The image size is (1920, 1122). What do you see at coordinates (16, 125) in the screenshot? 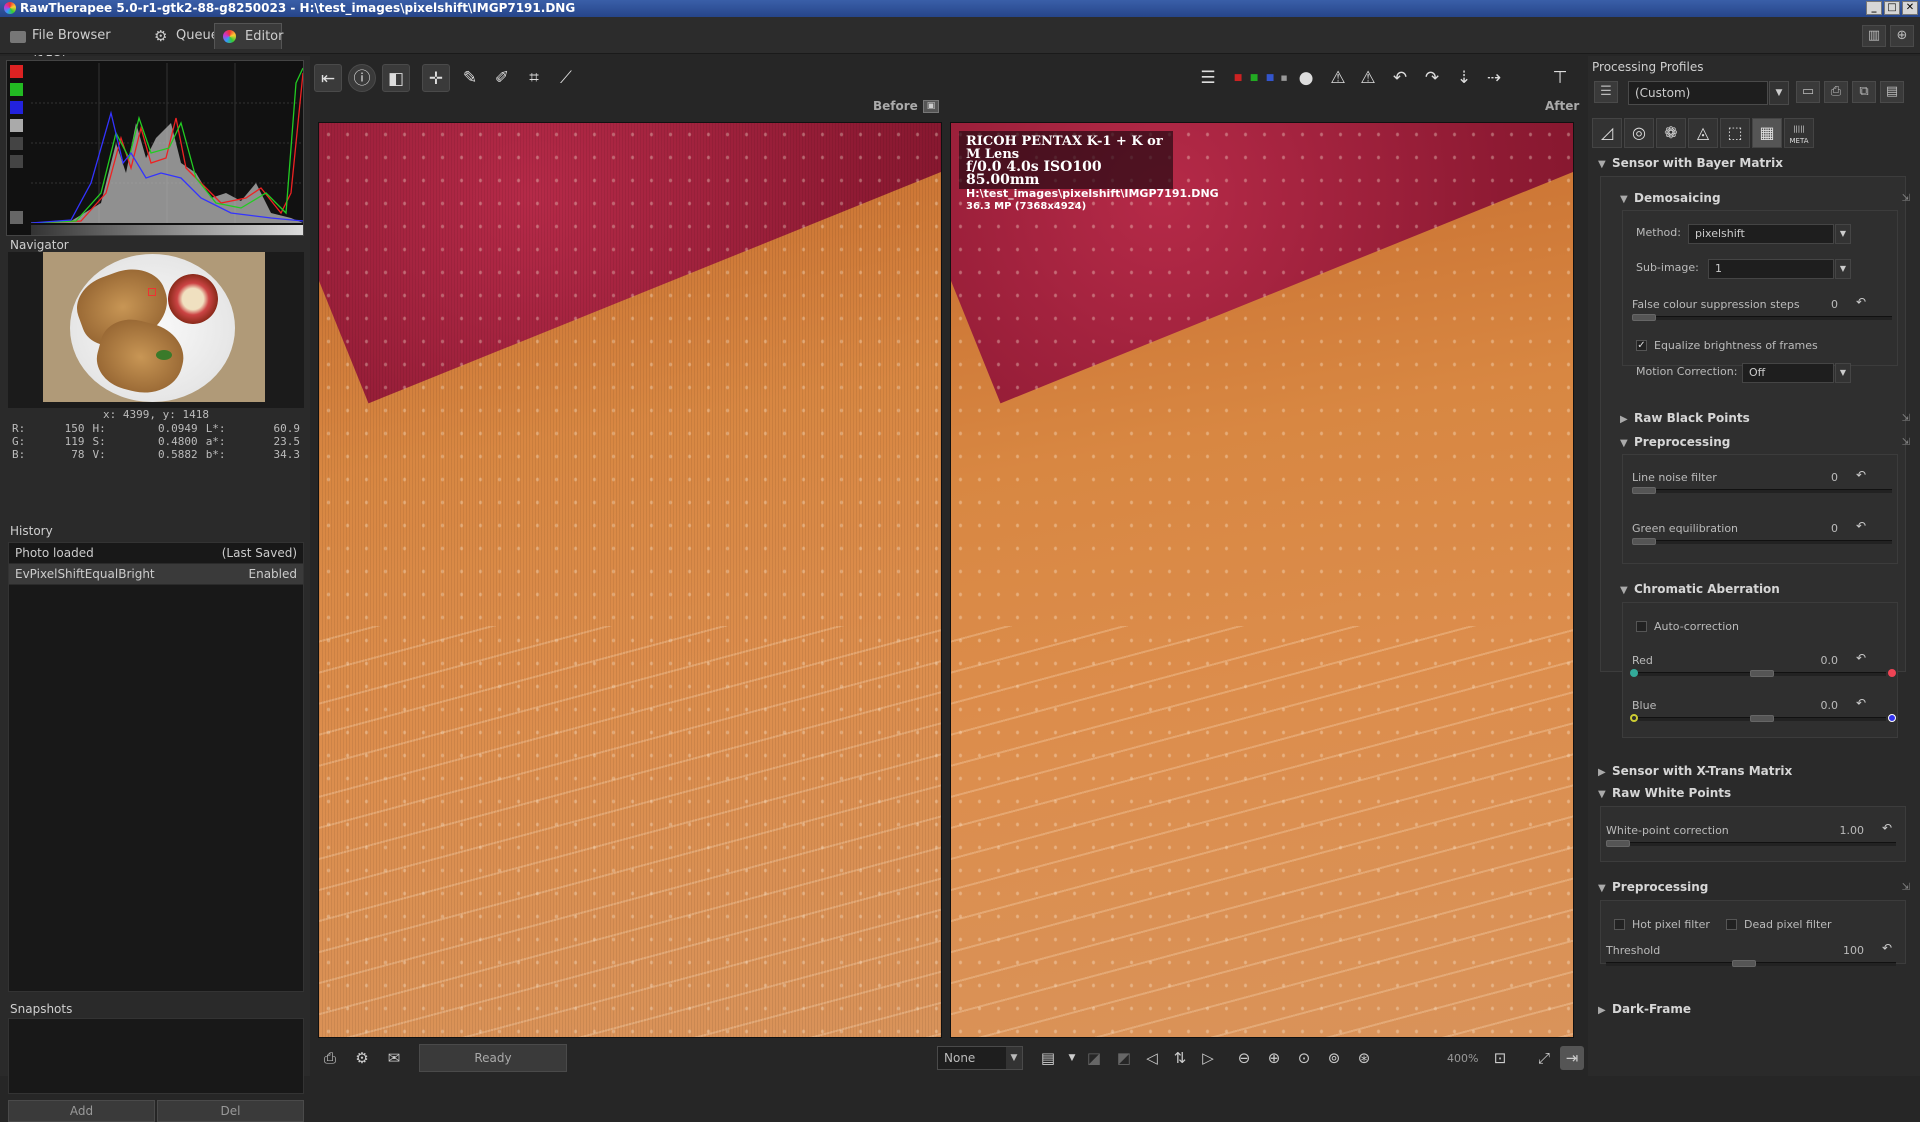
I see `histogram-luminance-toggle` at bounding box center [16, 125].